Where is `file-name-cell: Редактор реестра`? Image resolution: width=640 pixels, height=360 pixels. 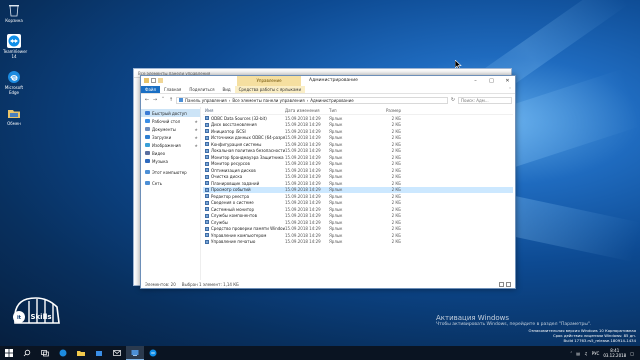
file-name-cell: Редактор реестра is located at coordinates (244, 196).